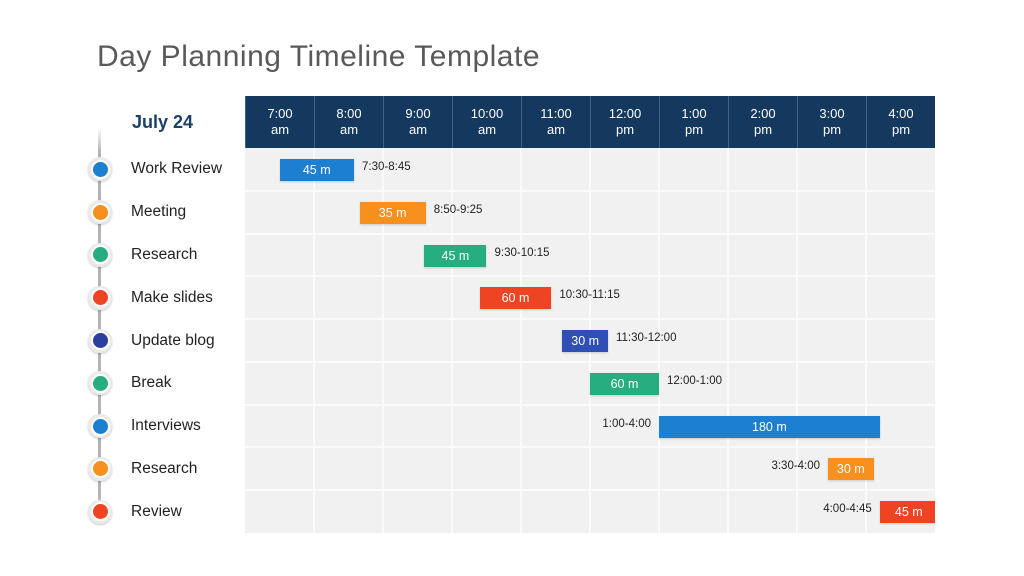 The height and width of the screenshot is (576, 1024). I want to click on task-list-item: Make slides, so click(122, 297).